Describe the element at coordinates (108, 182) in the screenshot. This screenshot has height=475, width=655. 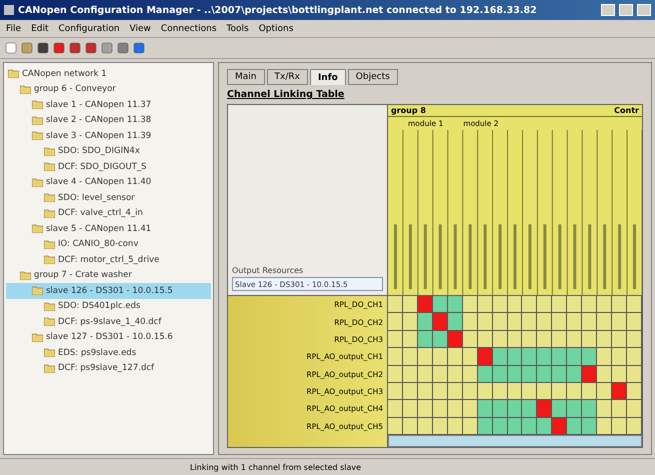
I see `tree-item: slave 4 - CANopen 11.40` at that location.